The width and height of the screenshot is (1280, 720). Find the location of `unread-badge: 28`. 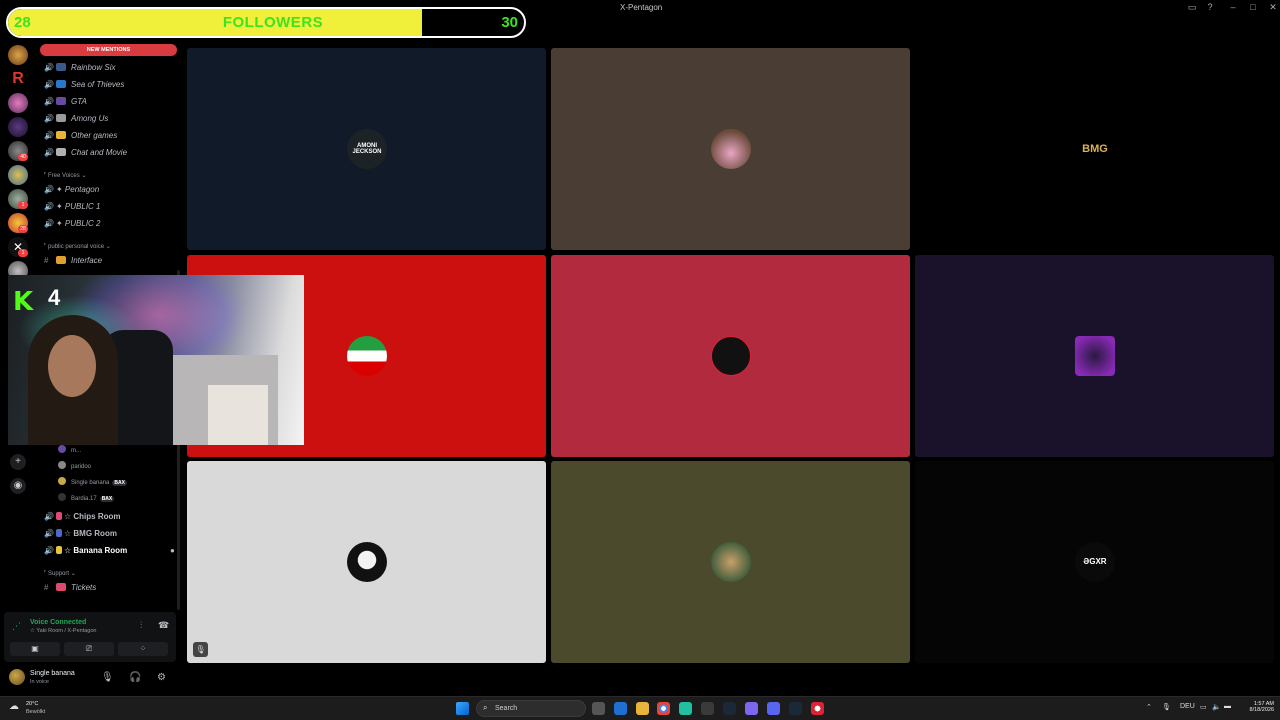

unread-badge: 28 is located at coordinates (23, 229).